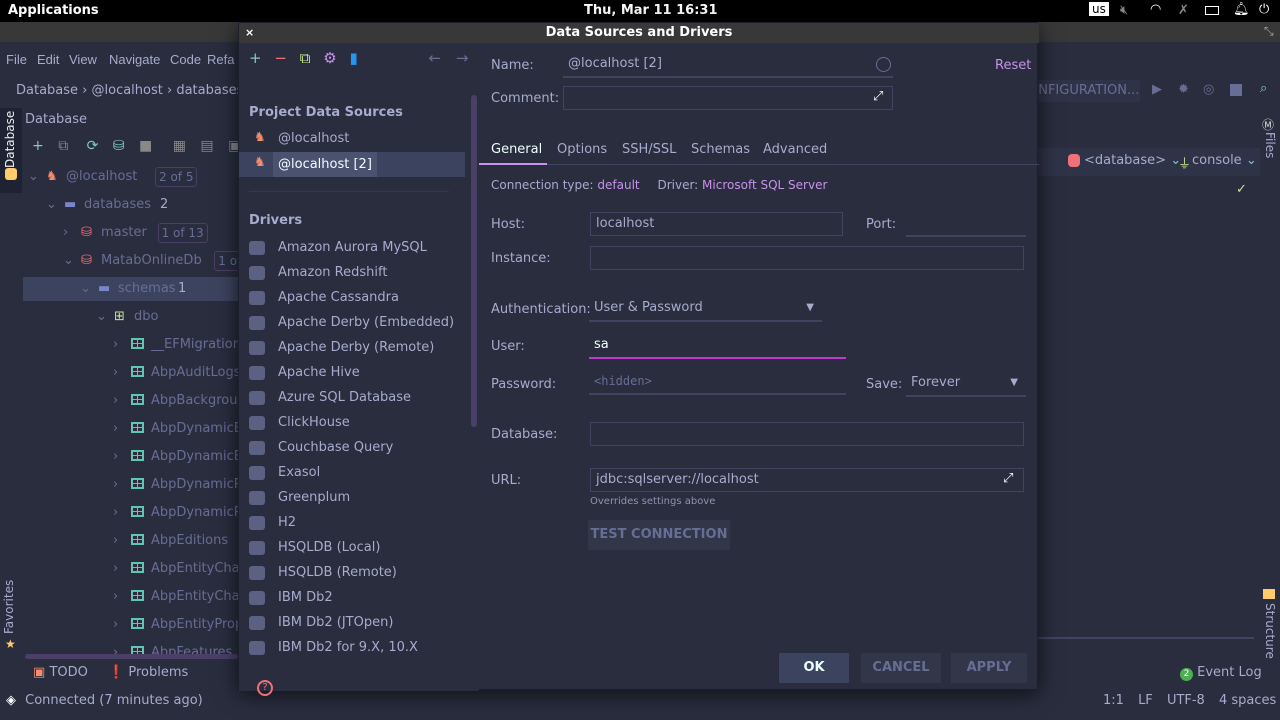 The width and height of the screenshot is (1280, 720). I want to click on driver-item: Azure SQL Database, so click(330, 397).